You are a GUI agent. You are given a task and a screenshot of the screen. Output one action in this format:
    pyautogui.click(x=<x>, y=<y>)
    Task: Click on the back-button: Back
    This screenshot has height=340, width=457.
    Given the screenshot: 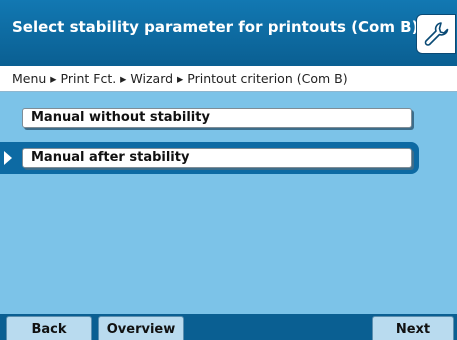 What is the action you would take?
    pyautogui.click(x=49, y=328)
    